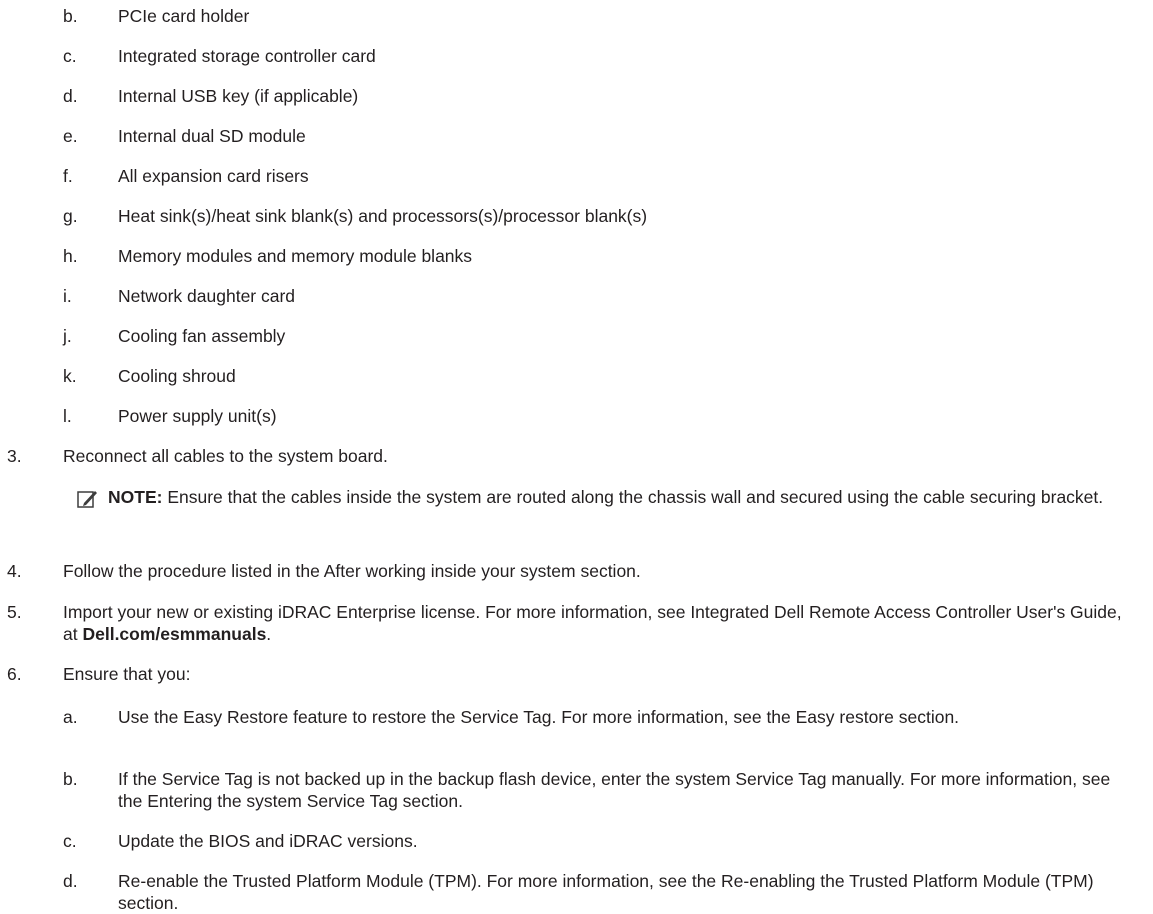 The width and height of the screenshot is (1153, 914). I want to click on list-item-text: Power supply unit(s), so click(197, 416).